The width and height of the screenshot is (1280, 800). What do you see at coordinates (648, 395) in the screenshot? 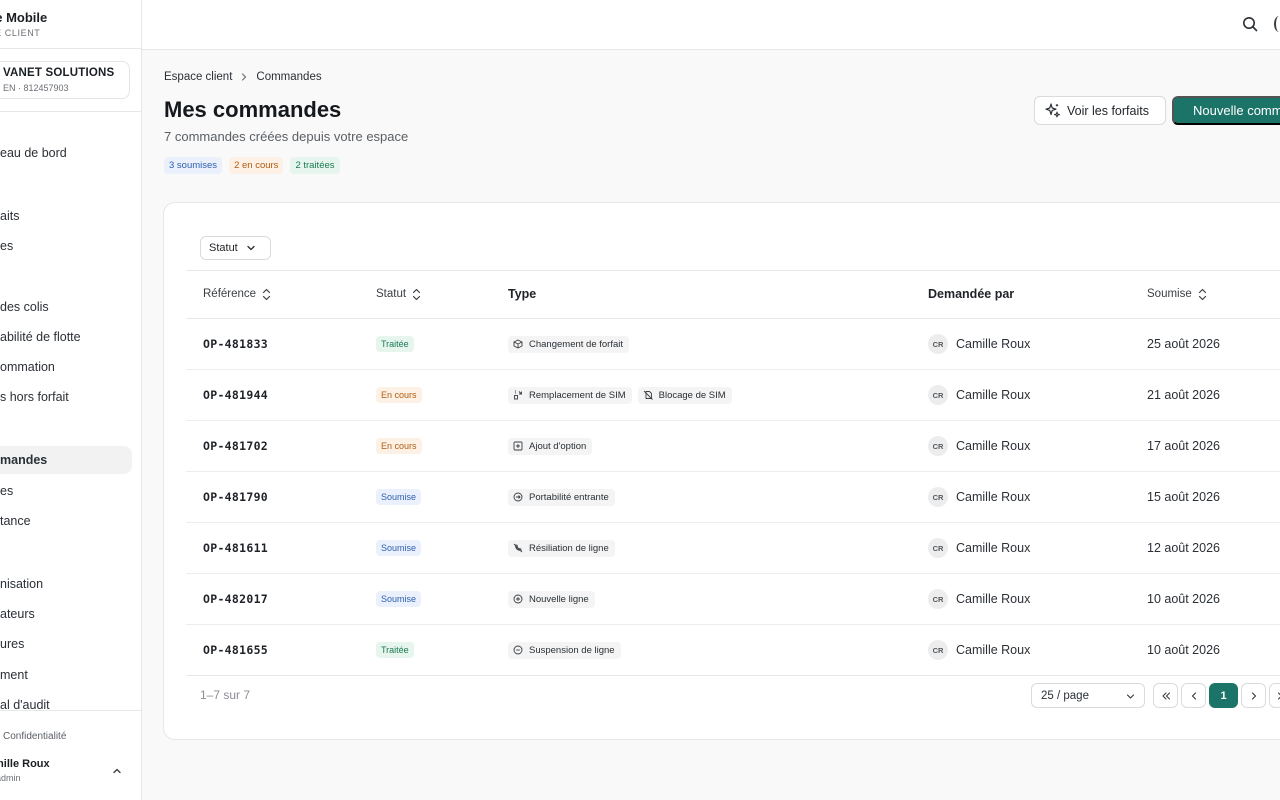
I see `sim-block-icon` at bounding box center [648, 395].